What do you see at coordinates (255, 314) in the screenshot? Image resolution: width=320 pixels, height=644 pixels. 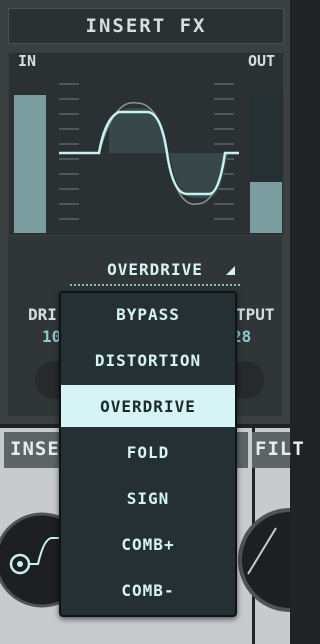 I see `output-param-label: TPUT` at bounding box center [255, 314].